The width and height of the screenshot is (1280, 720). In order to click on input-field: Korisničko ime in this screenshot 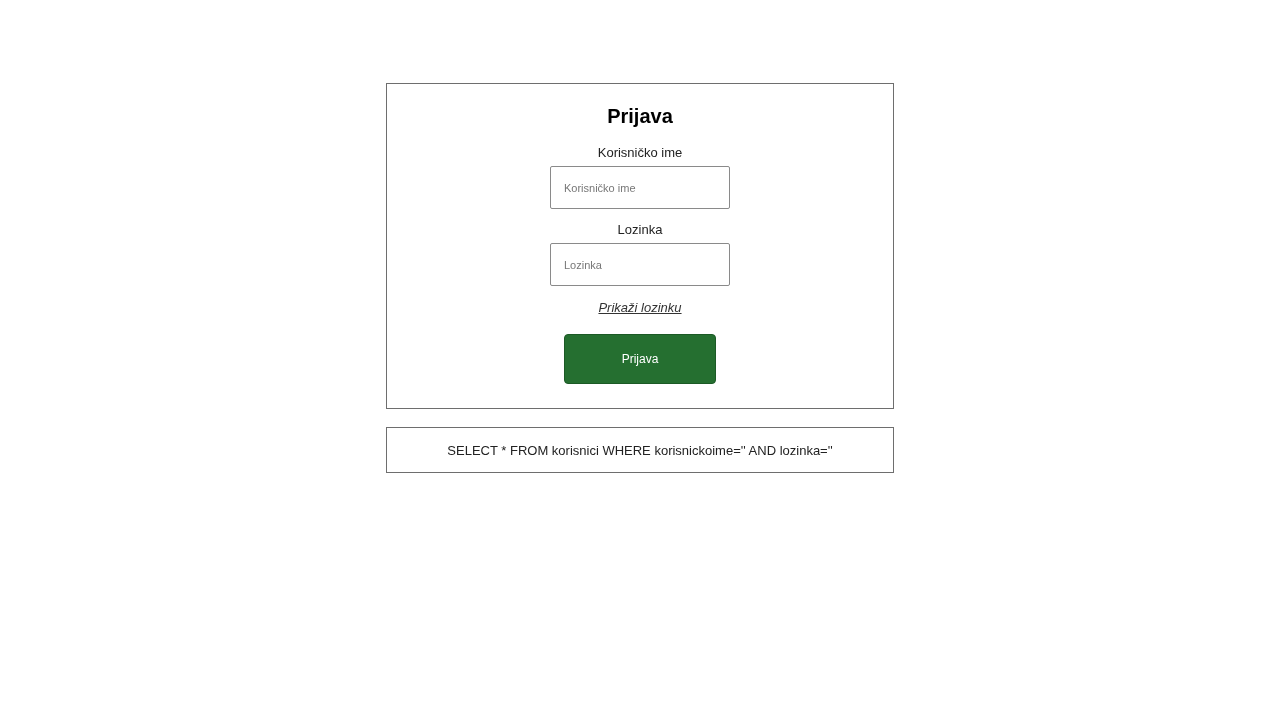, I will do `click(640, 187)`.